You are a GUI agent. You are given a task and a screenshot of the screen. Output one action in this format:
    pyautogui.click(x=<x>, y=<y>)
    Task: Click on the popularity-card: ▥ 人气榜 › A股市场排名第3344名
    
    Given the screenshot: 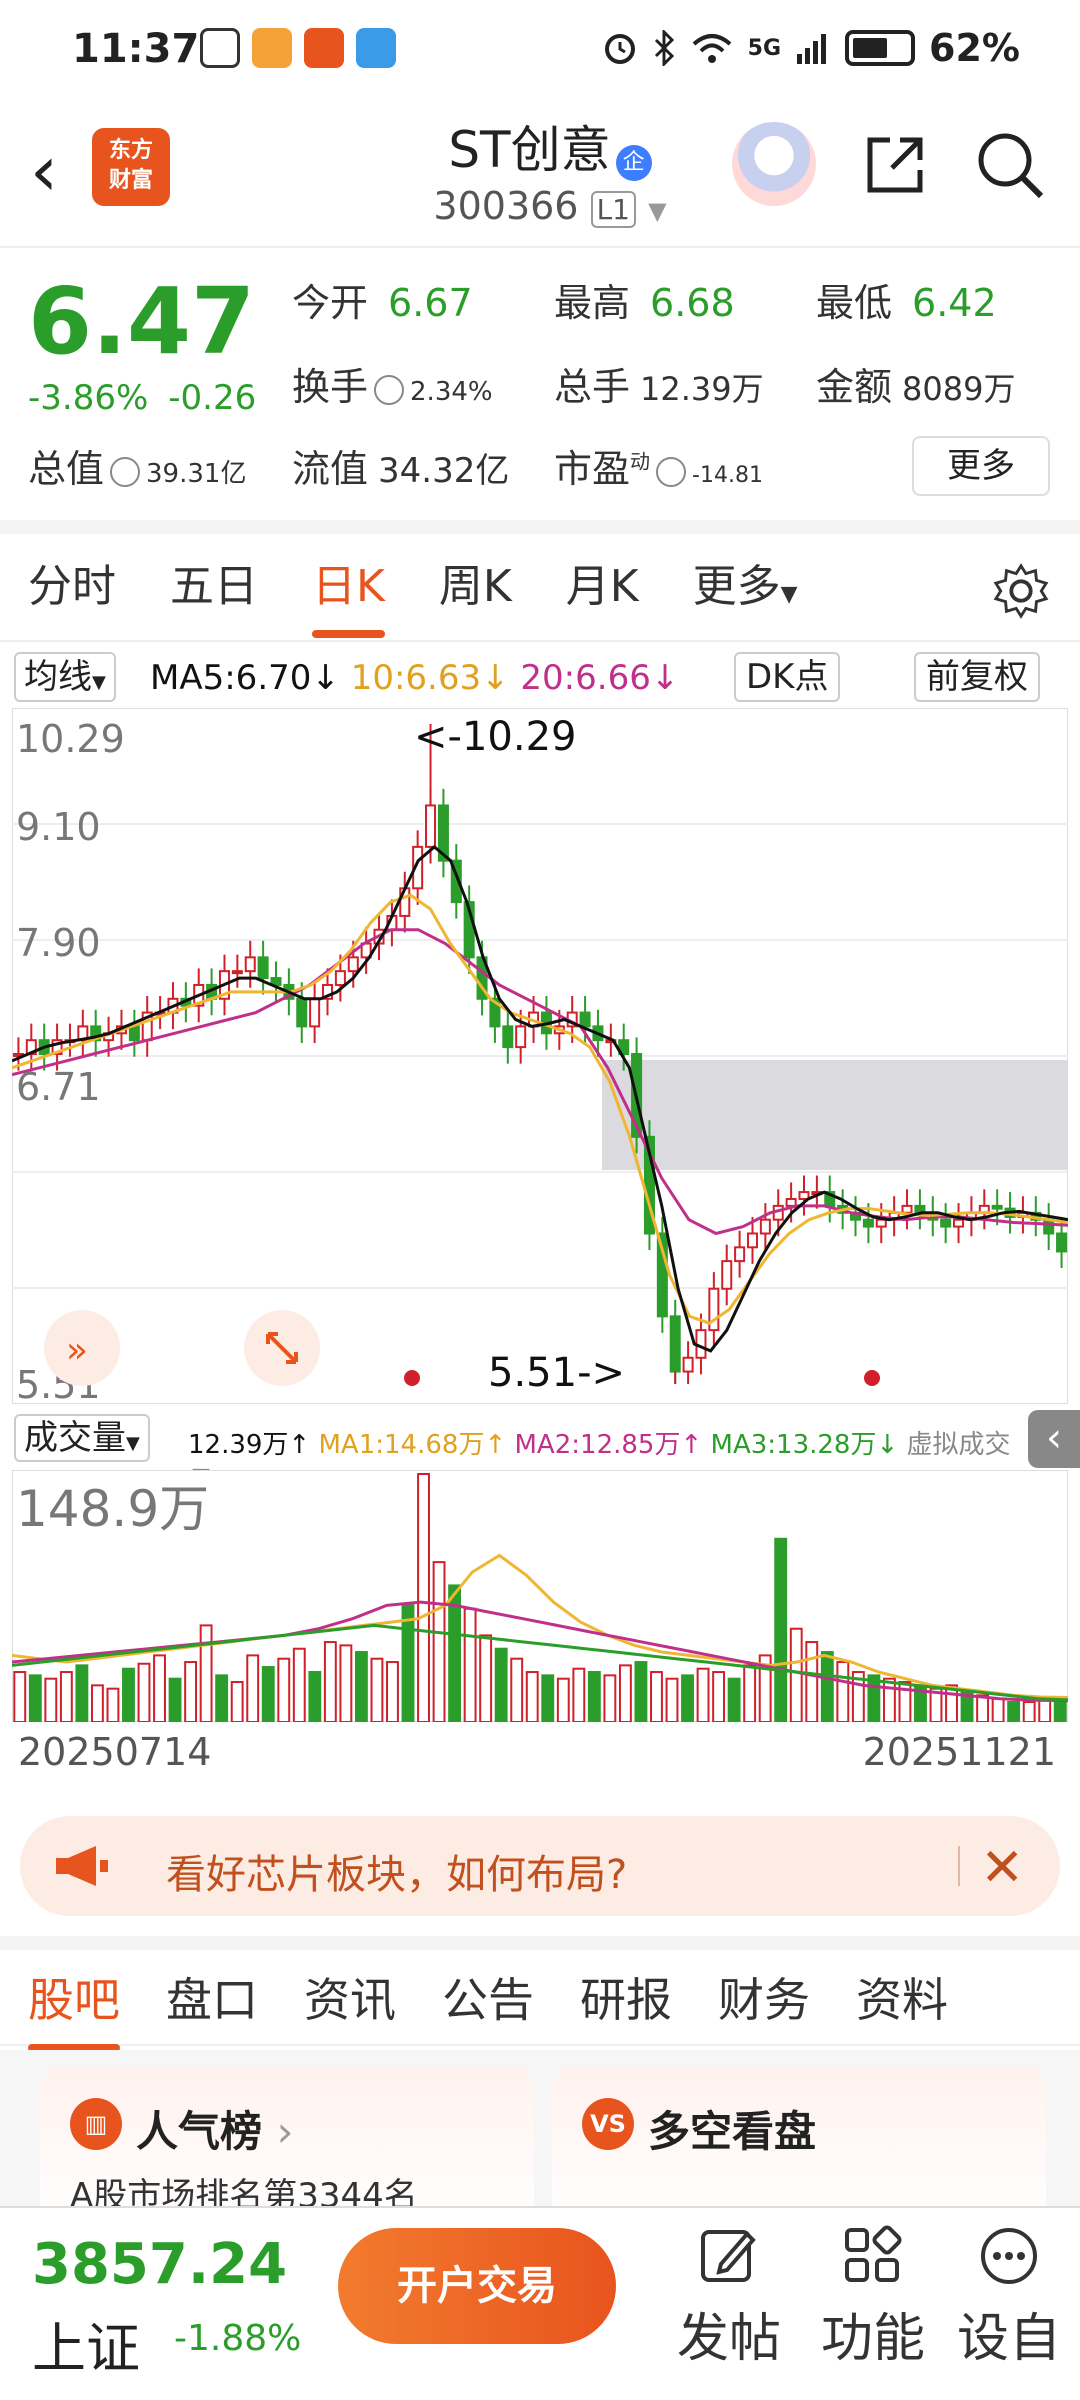 What is the action you would take?
    pyautogui.click(x=287, y=2148)
    